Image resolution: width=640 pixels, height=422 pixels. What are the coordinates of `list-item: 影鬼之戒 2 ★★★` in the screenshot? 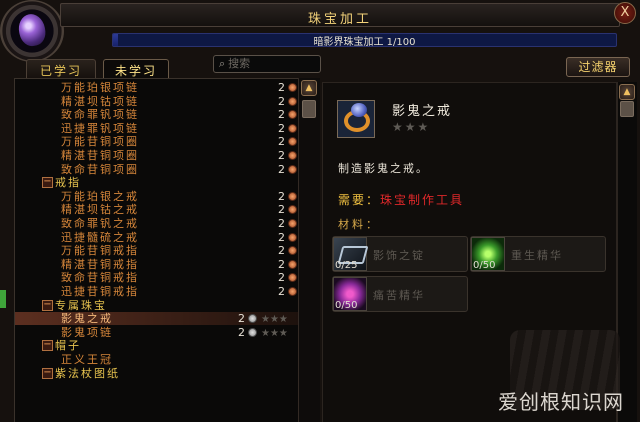 It's located at (165, 318).